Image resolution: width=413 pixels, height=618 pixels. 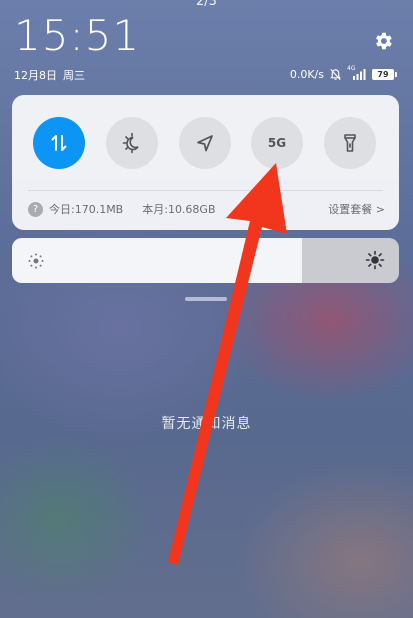 What do you see at coordinates (157, 260) in the screenshot?
I see `brightness-fill` at bounding box center [157, 260].